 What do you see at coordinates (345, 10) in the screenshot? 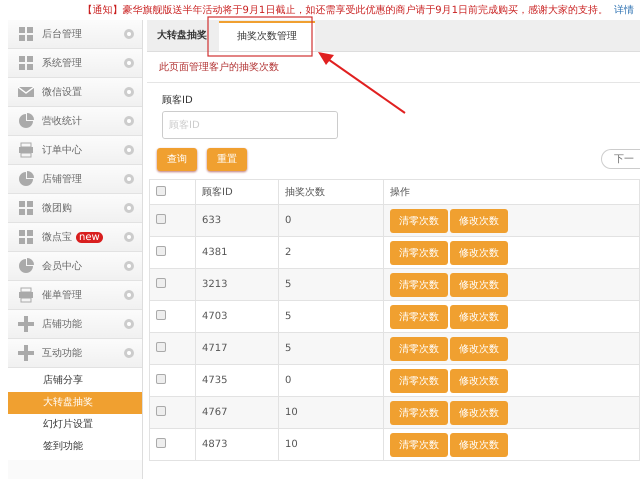
I see `notice-text: 【通知】豪华旗舰版送半年活动将于9月1日截止，如还需享受此优惠的商户请于9月1日前完成购买，感谢大家的支持。` at bounding box center [345, 10].